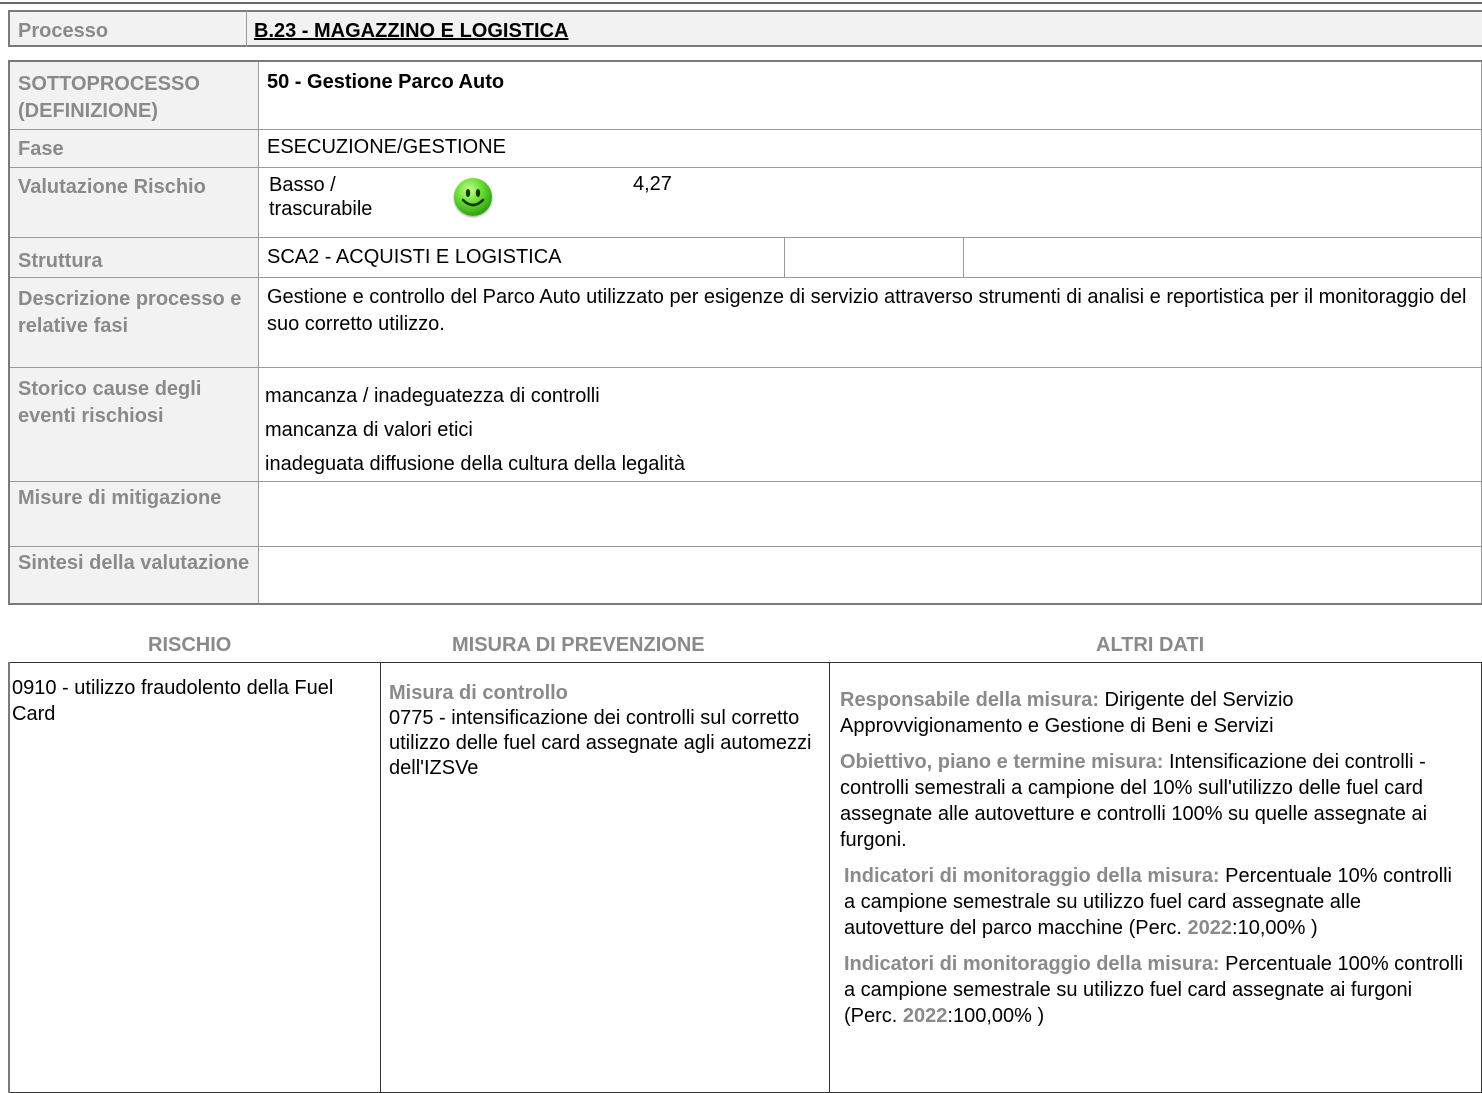 This screenshot has width=1482, height=1093. I want to click on misure-value, so click(870, 513).